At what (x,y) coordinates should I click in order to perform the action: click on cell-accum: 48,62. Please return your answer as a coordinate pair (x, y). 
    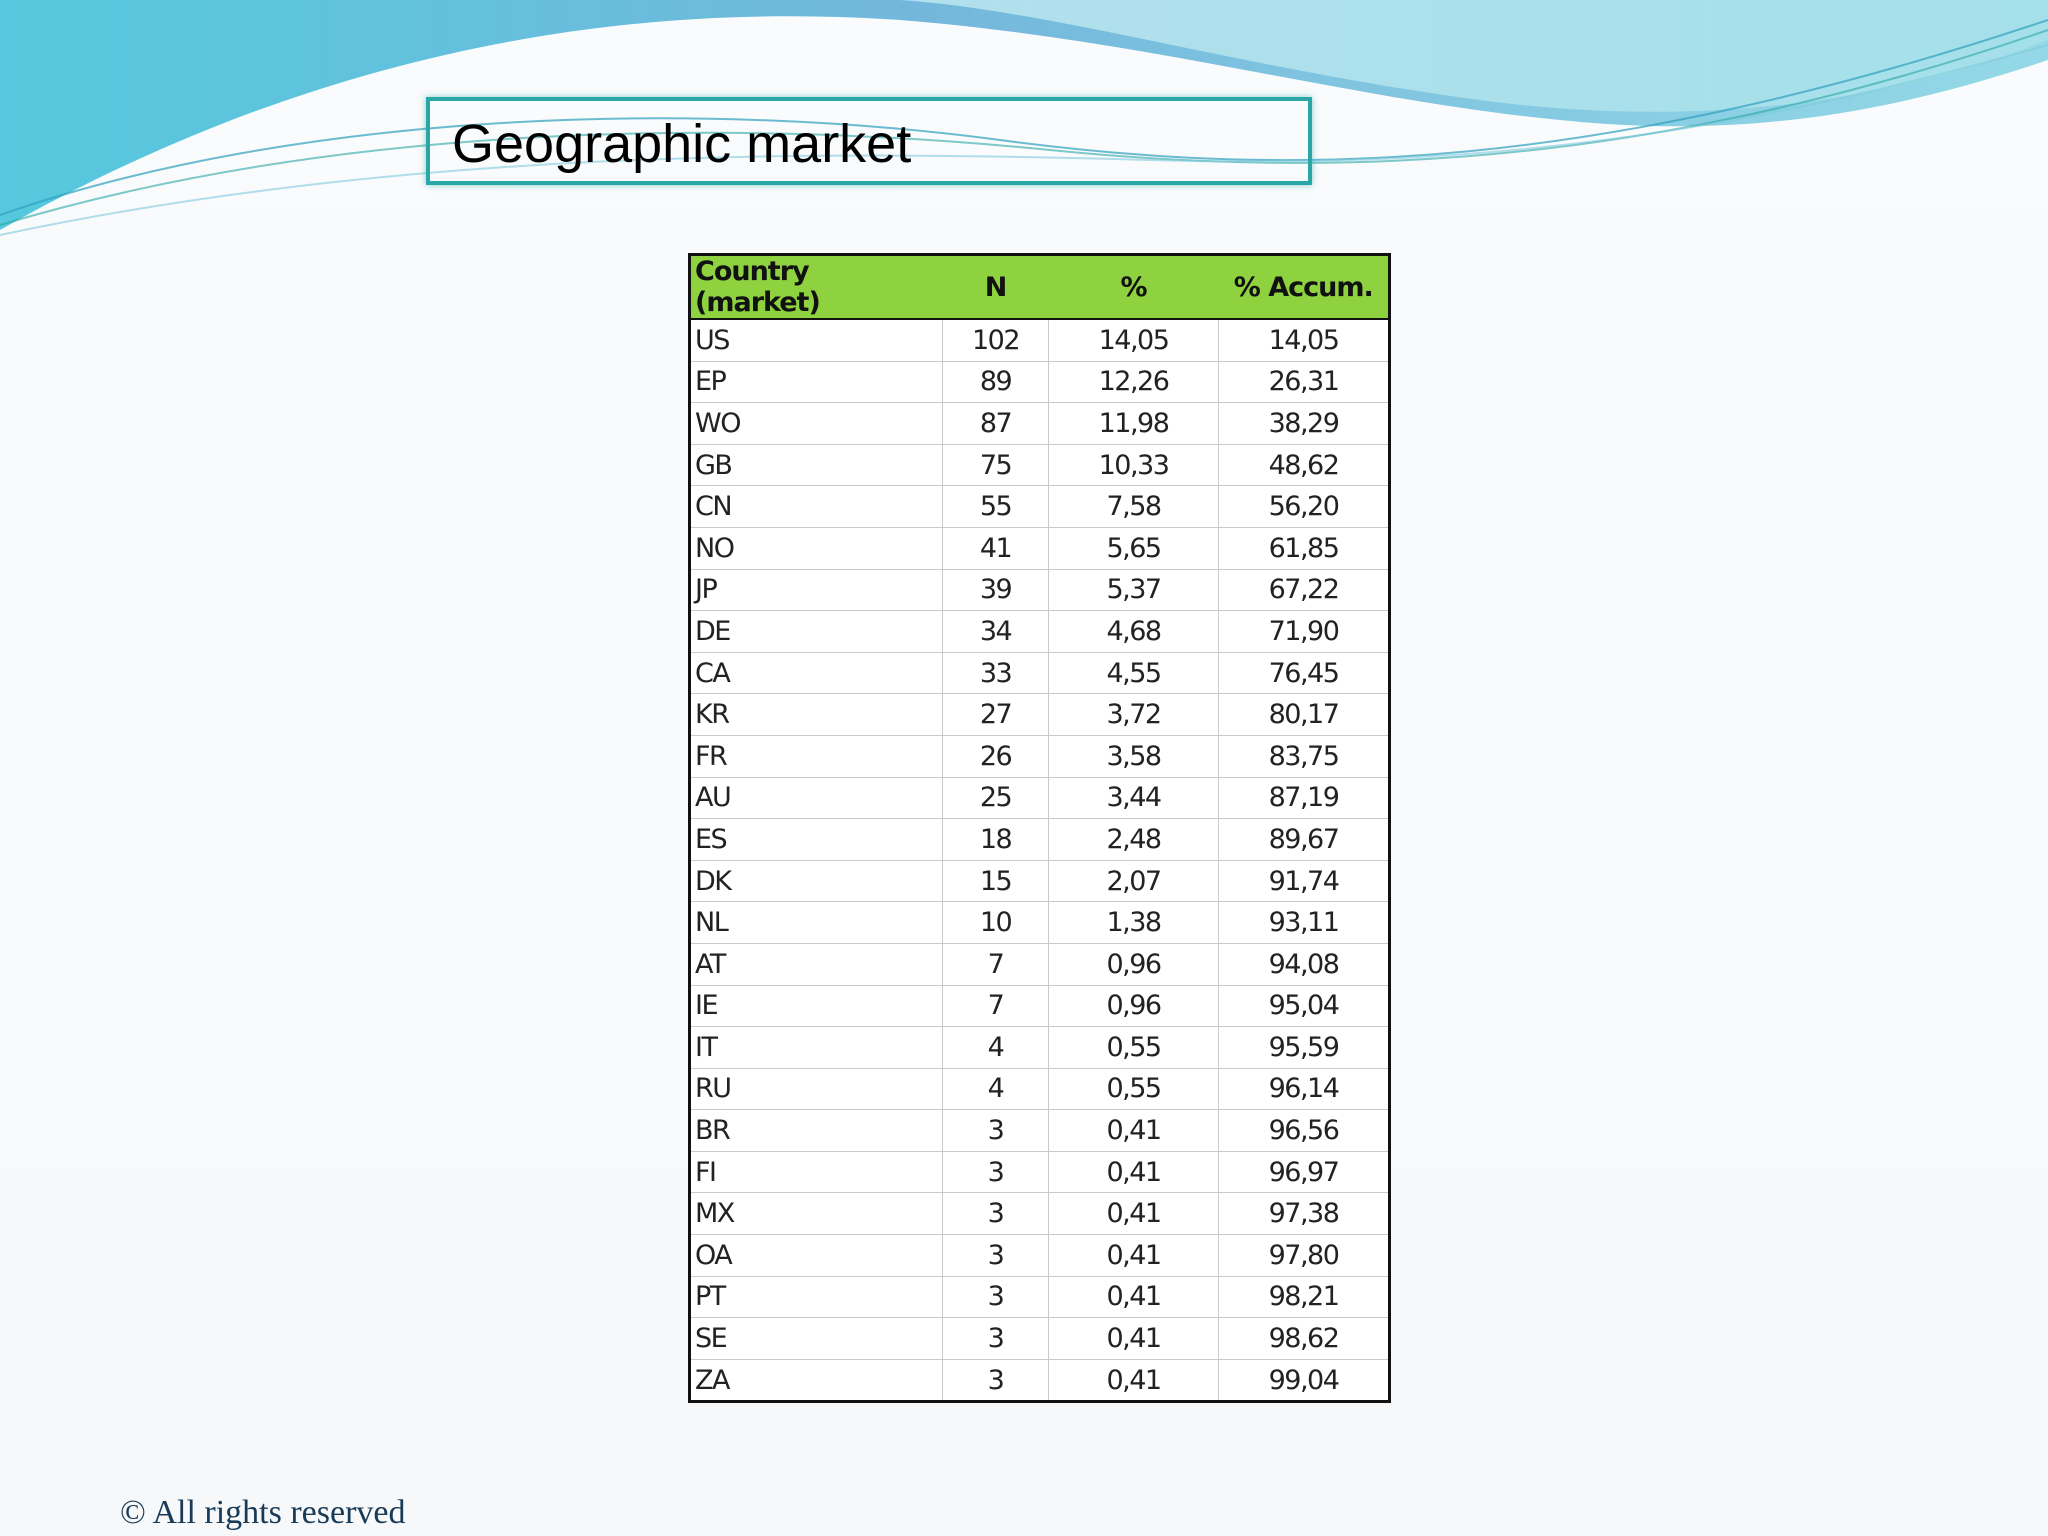
    Looking at the image, I should click on (1304, 465).